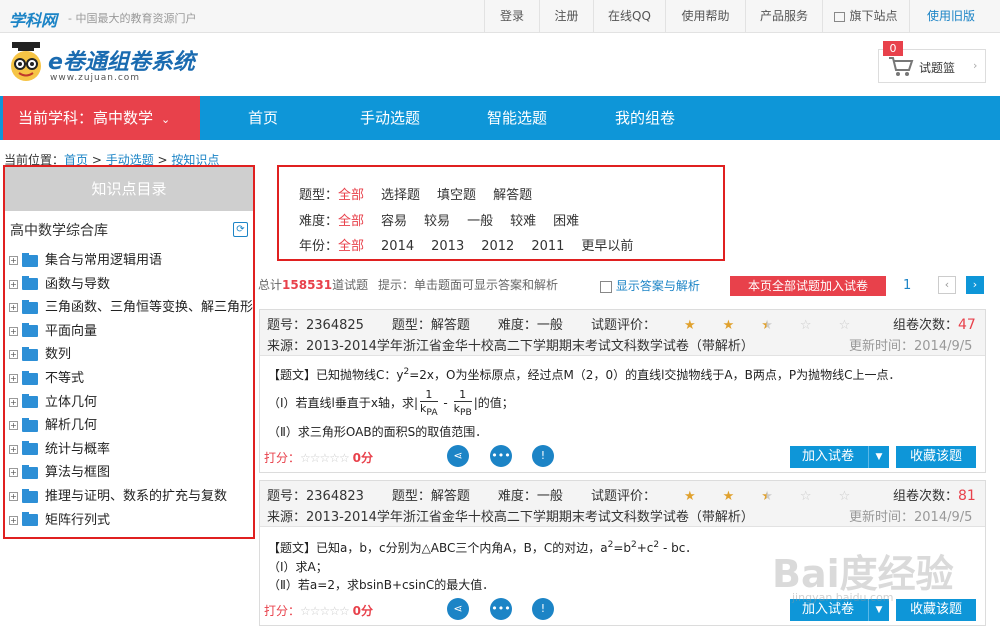 The width and height of the screenshot is (1000, 628). I want to click on rating-label: 试题评价：, so click(623, 496).